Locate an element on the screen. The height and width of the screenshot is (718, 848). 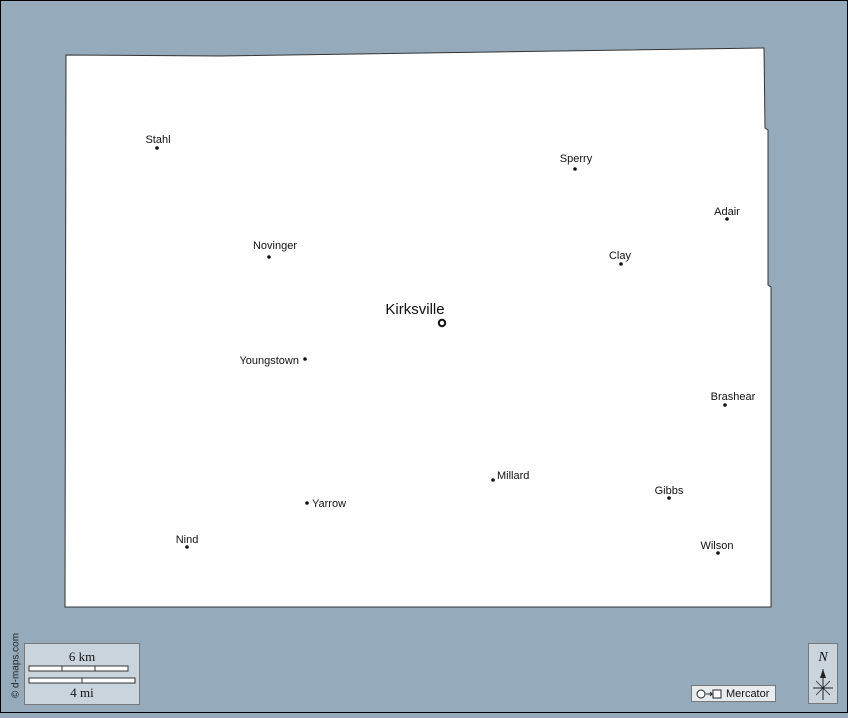
town-marker-yarrow is located at coordinates (307, 503).